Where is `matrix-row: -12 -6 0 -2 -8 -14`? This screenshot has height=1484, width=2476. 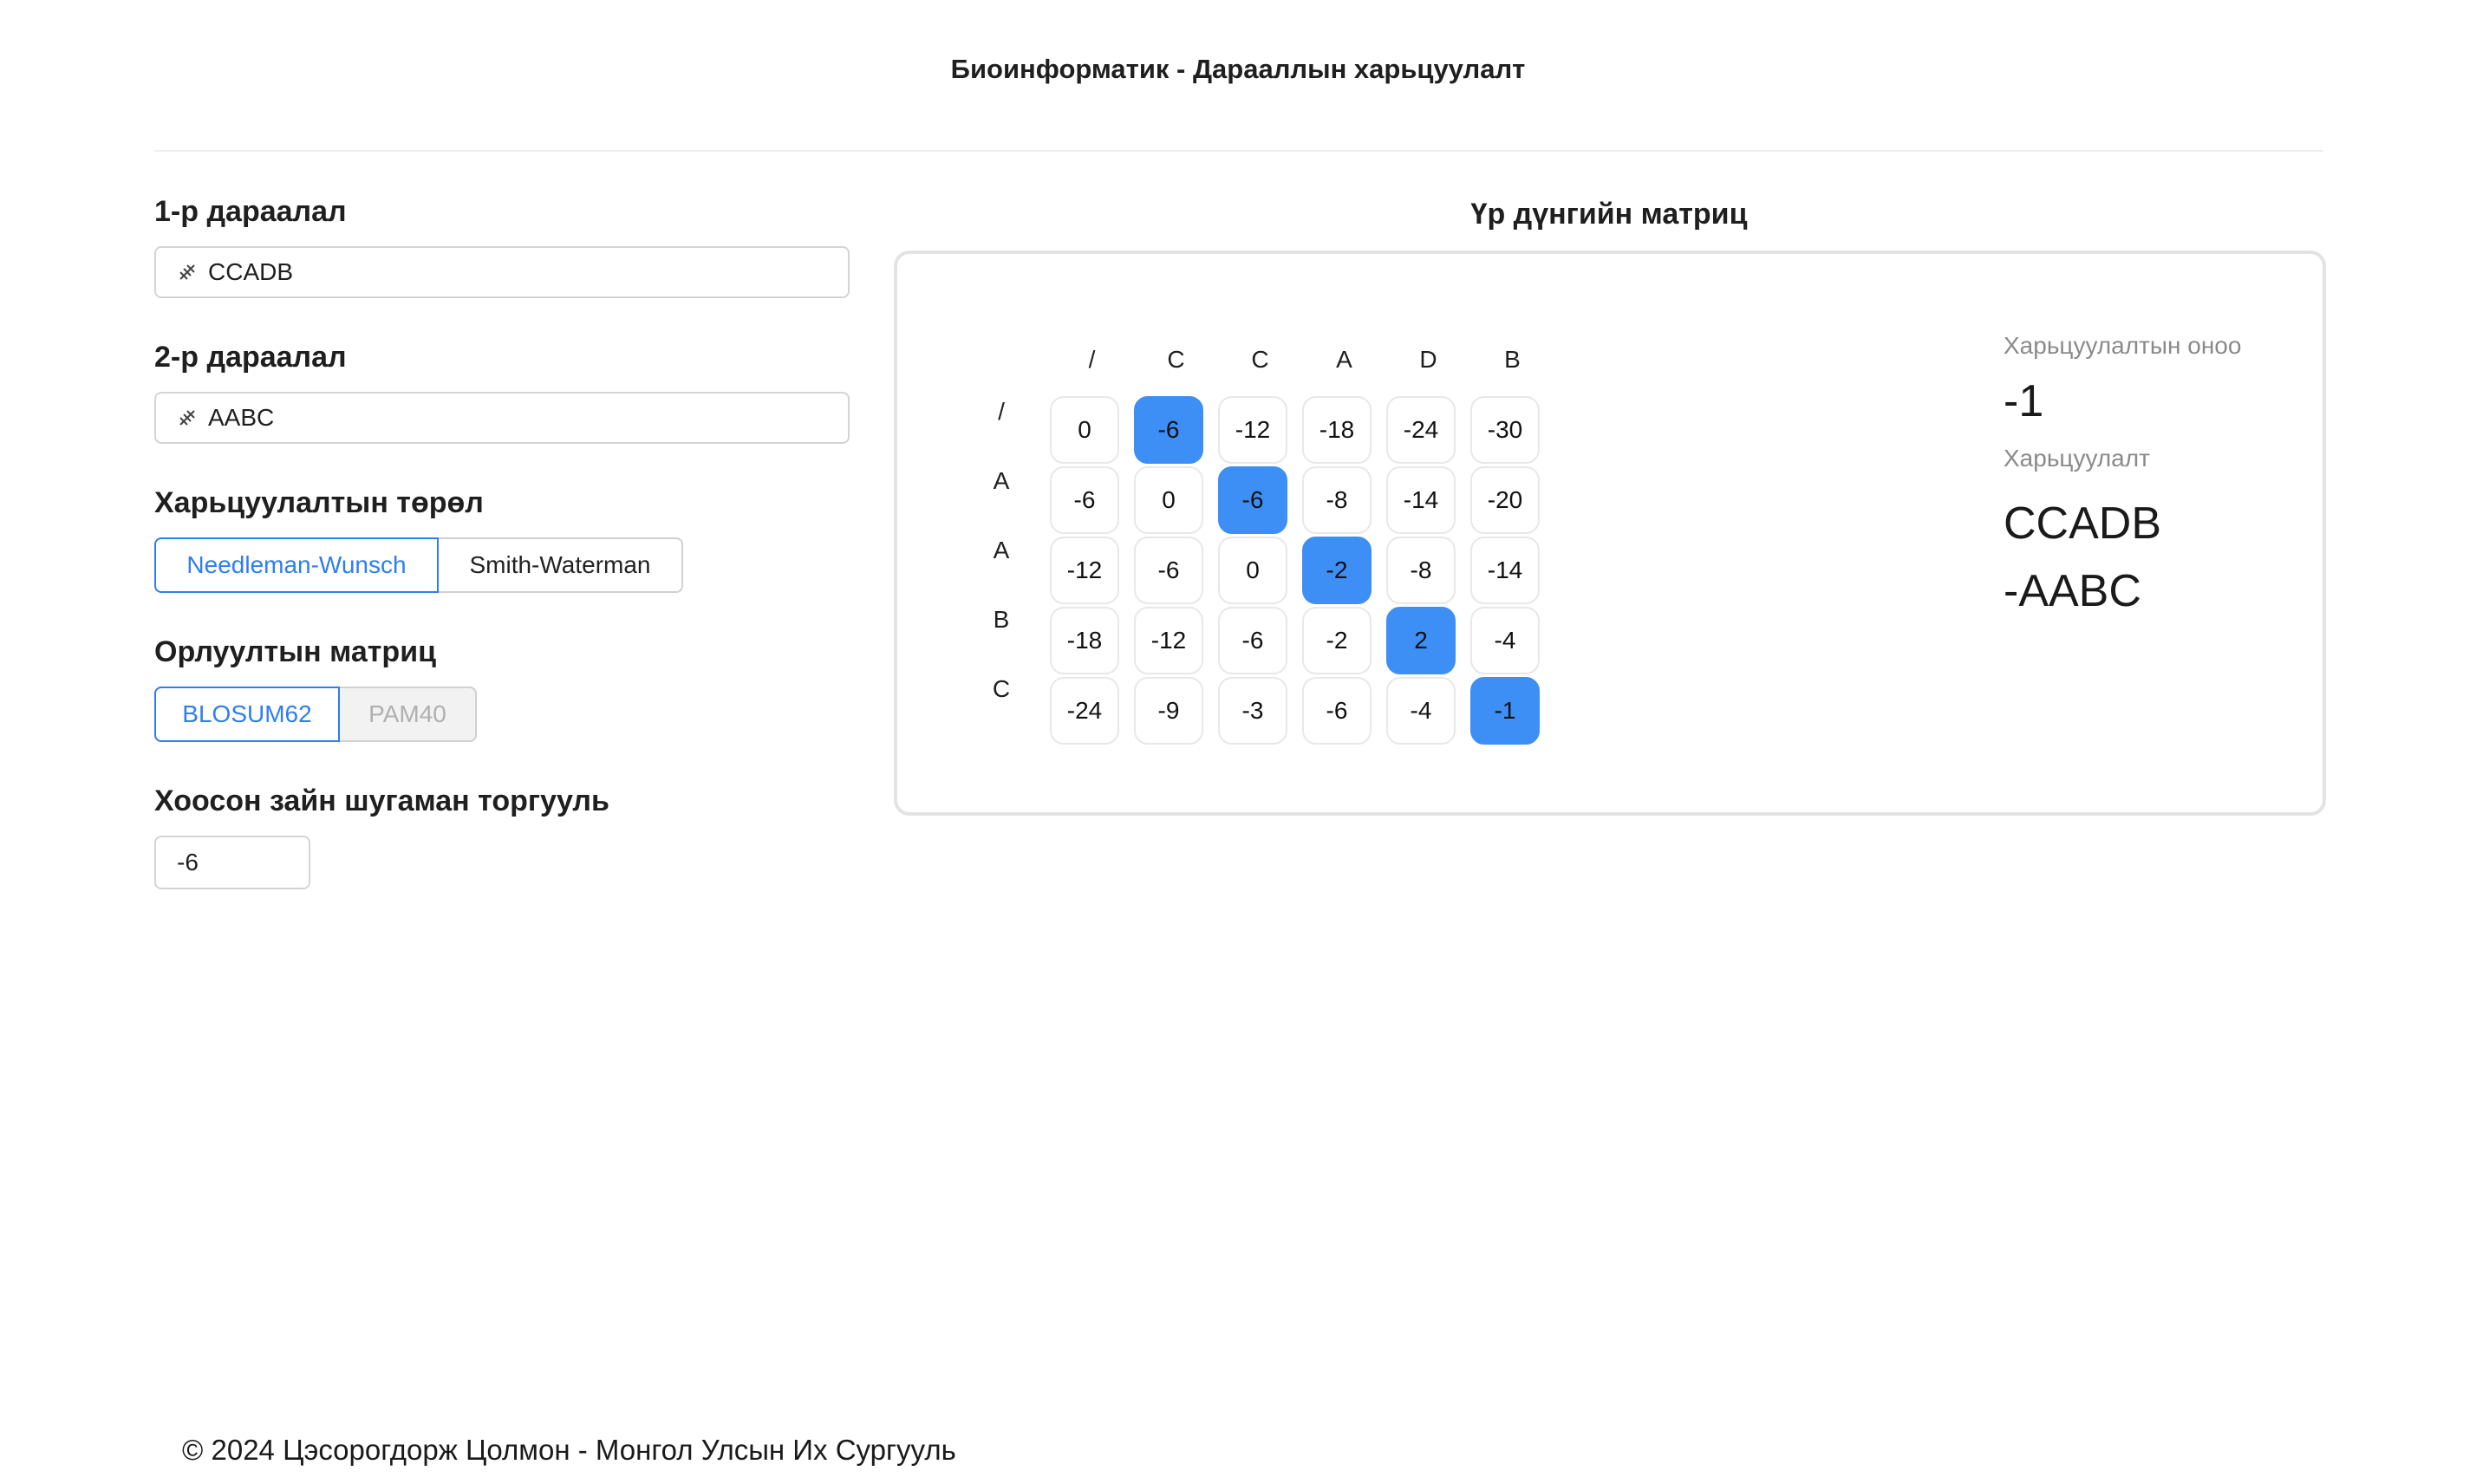 matrix-row: -12 -6 0 -2 -8 -14 is located at coordinates (1302, 572).